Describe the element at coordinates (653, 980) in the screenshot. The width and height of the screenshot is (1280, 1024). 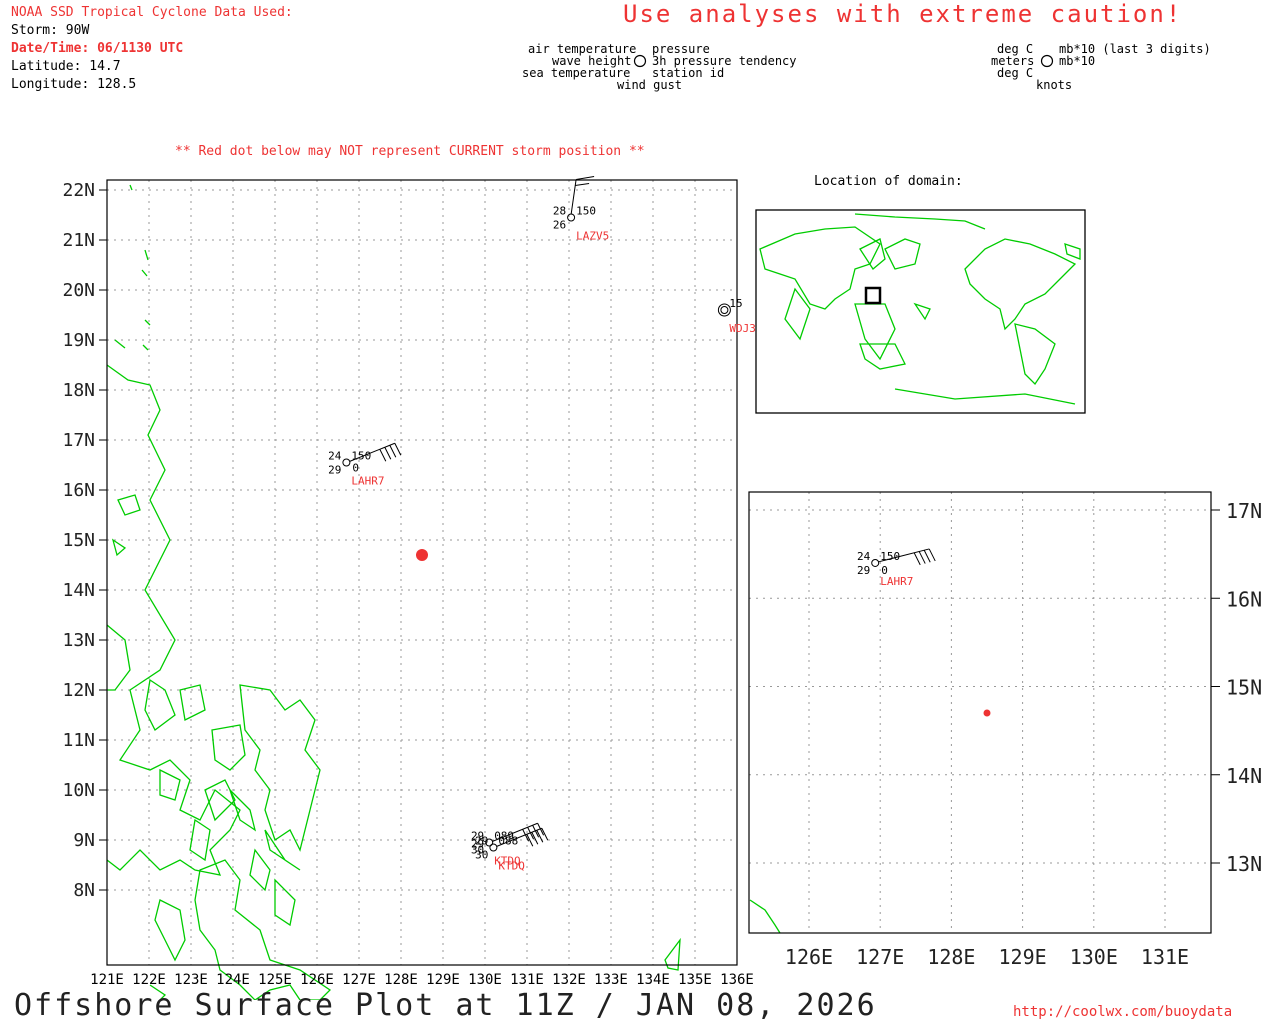
I see `lon-tick-label: 134E` at that location.